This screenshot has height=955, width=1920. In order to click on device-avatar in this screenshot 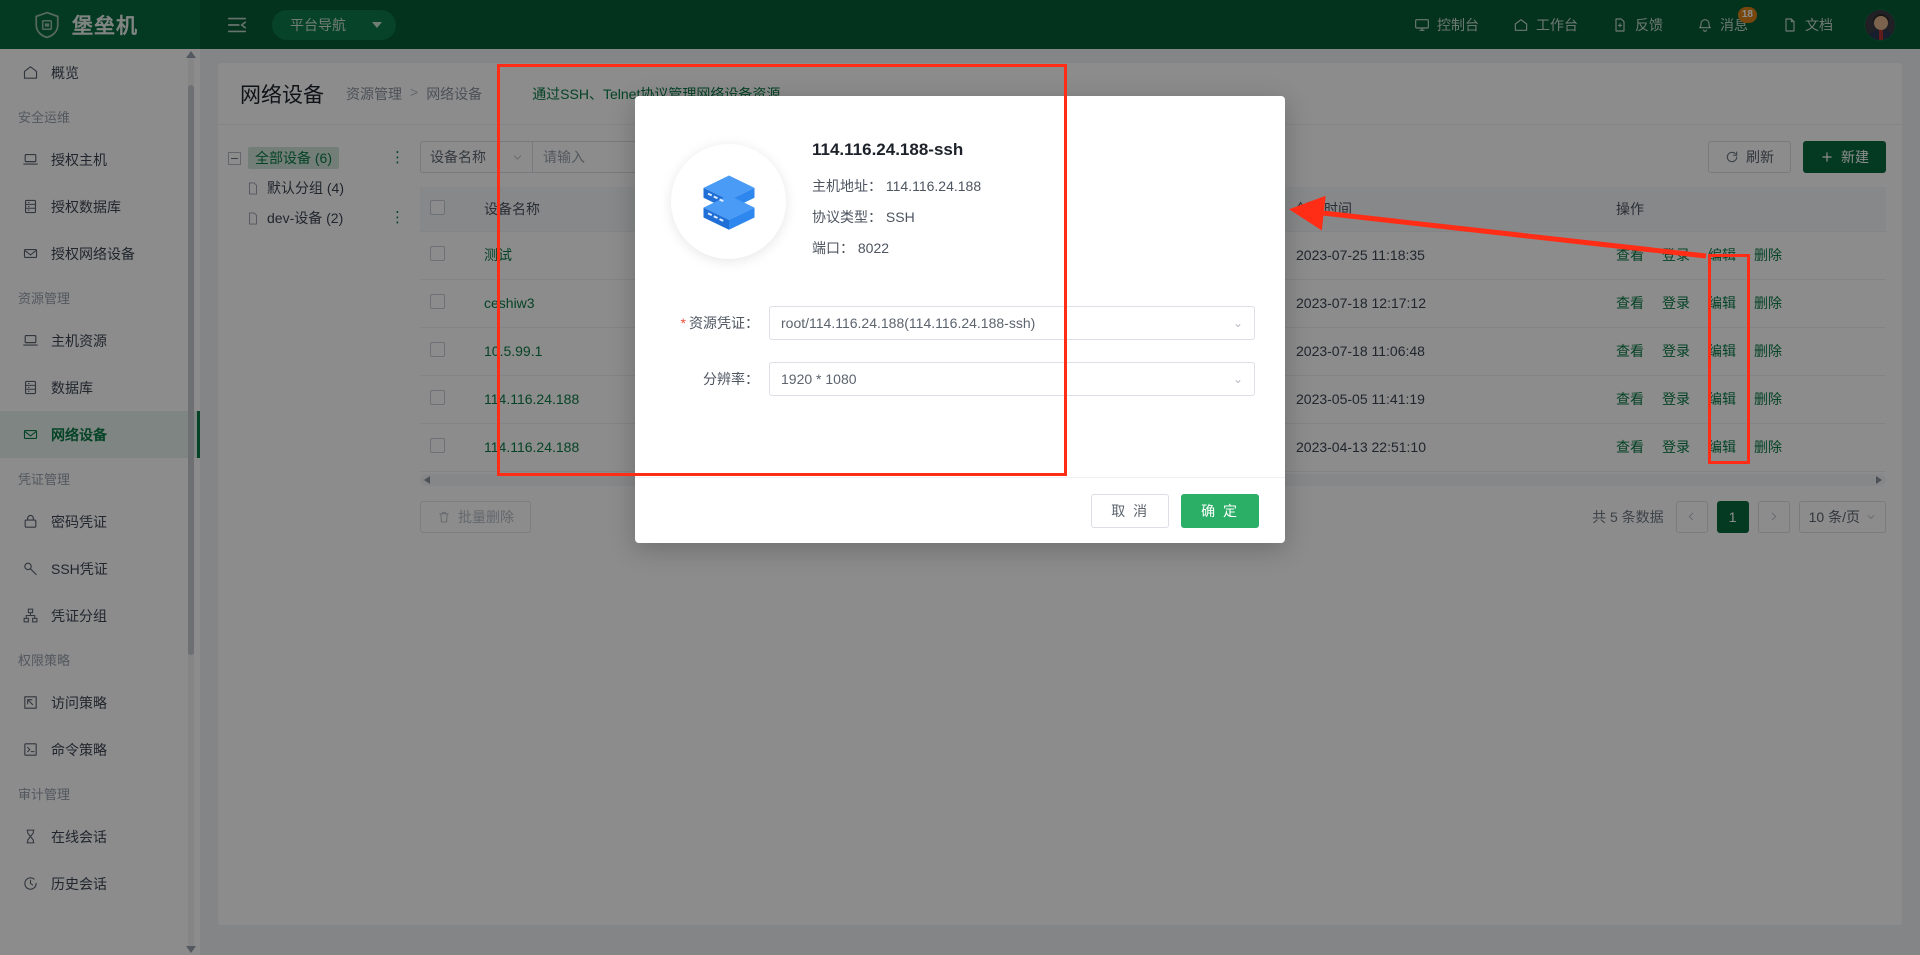, I will do `click(728, 201)`.